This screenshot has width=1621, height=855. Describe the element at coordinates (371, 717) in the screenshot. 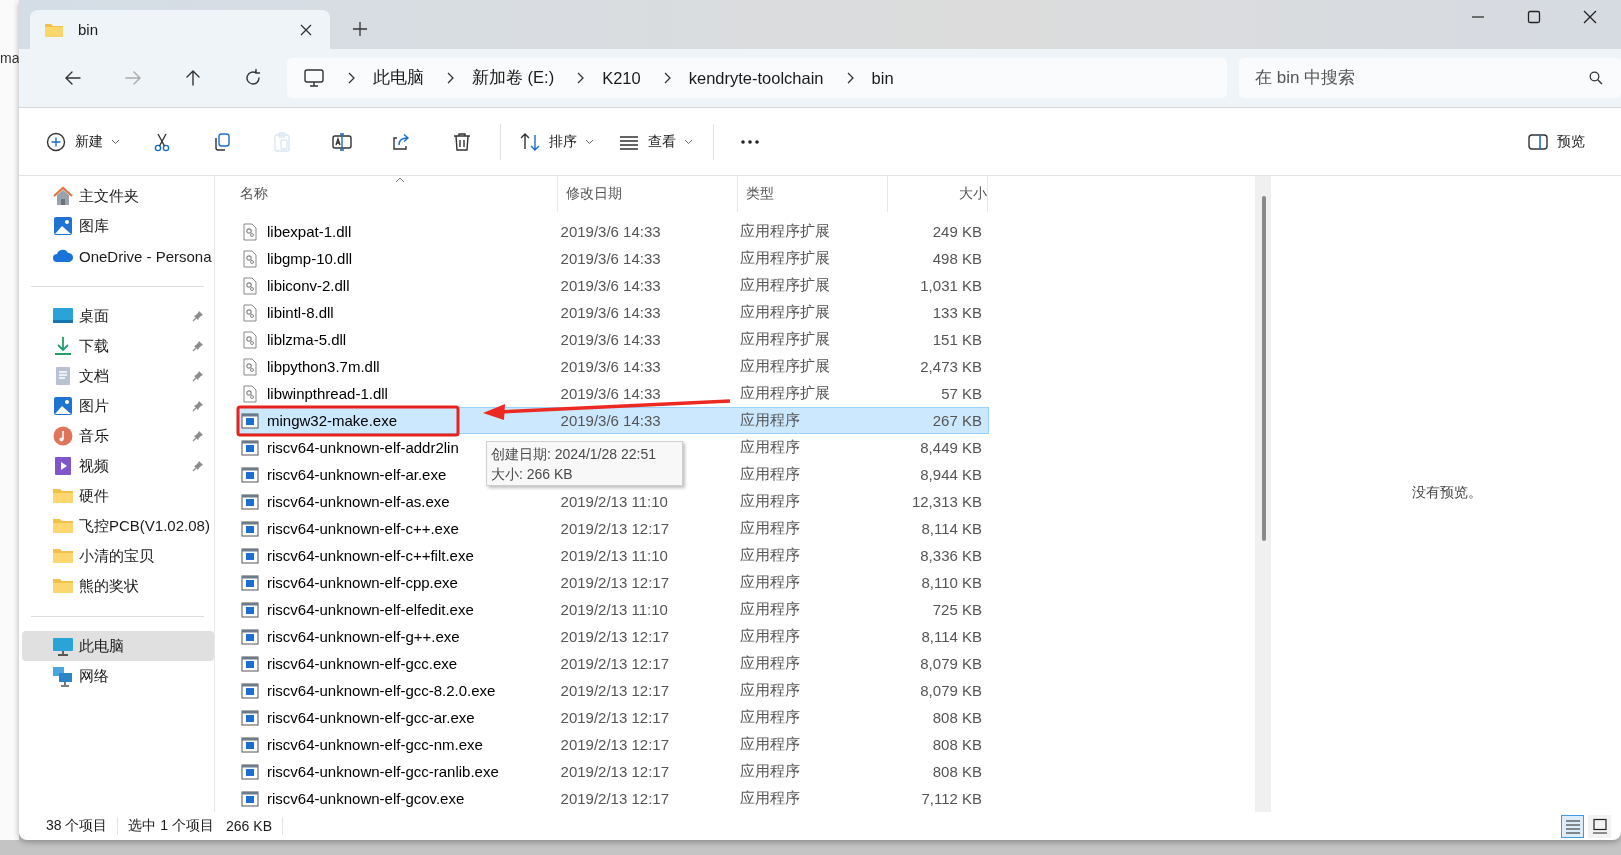

I see `file-name: riscv64-unknown-elf-gcc-ar.exe` at that location.